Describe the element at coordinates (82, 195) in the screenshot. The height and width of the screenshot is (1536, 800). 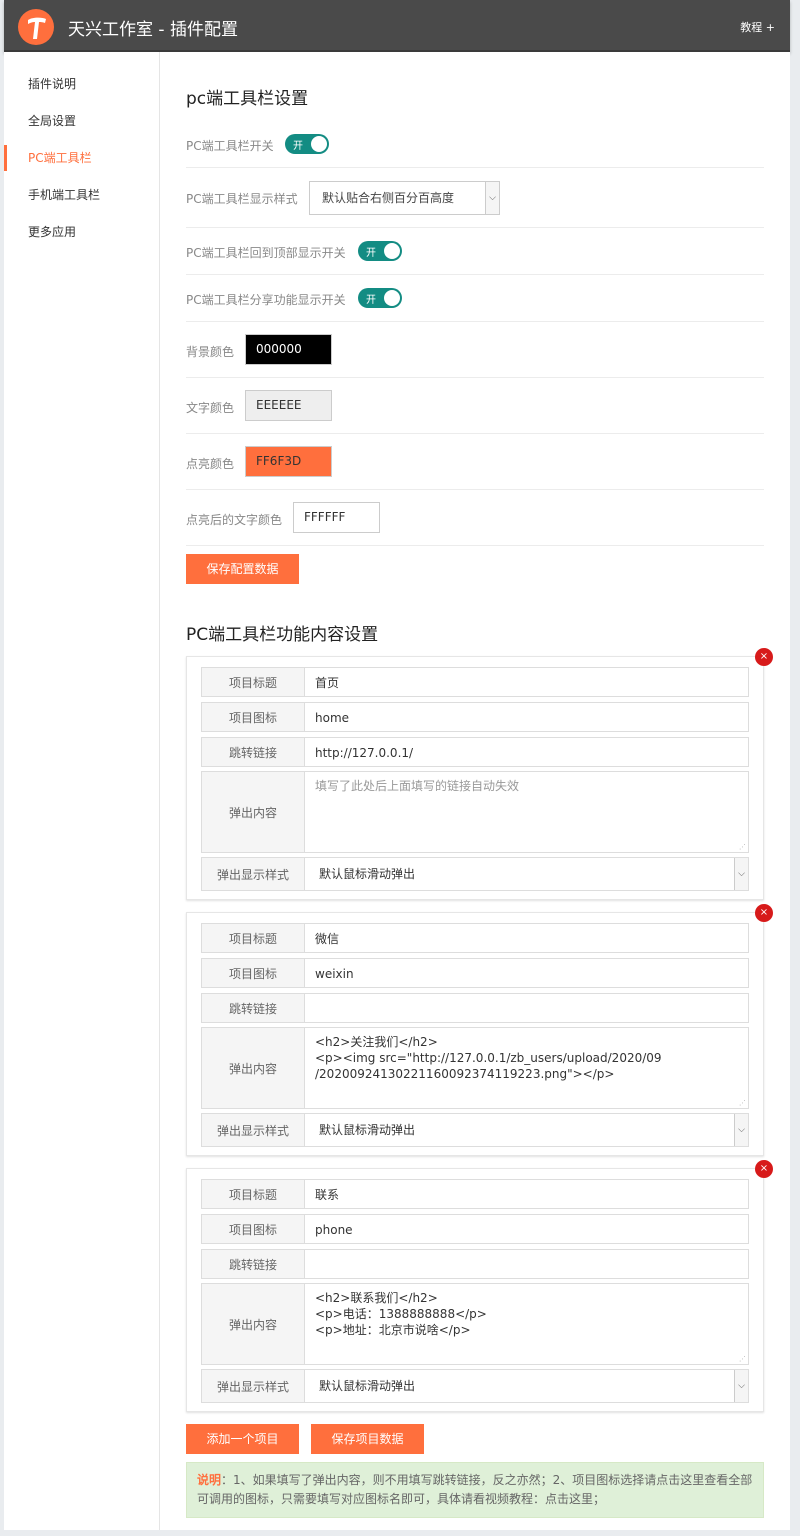
I see `sidebar-item-mobile-toolbar: 手机端工具栏` at that location.